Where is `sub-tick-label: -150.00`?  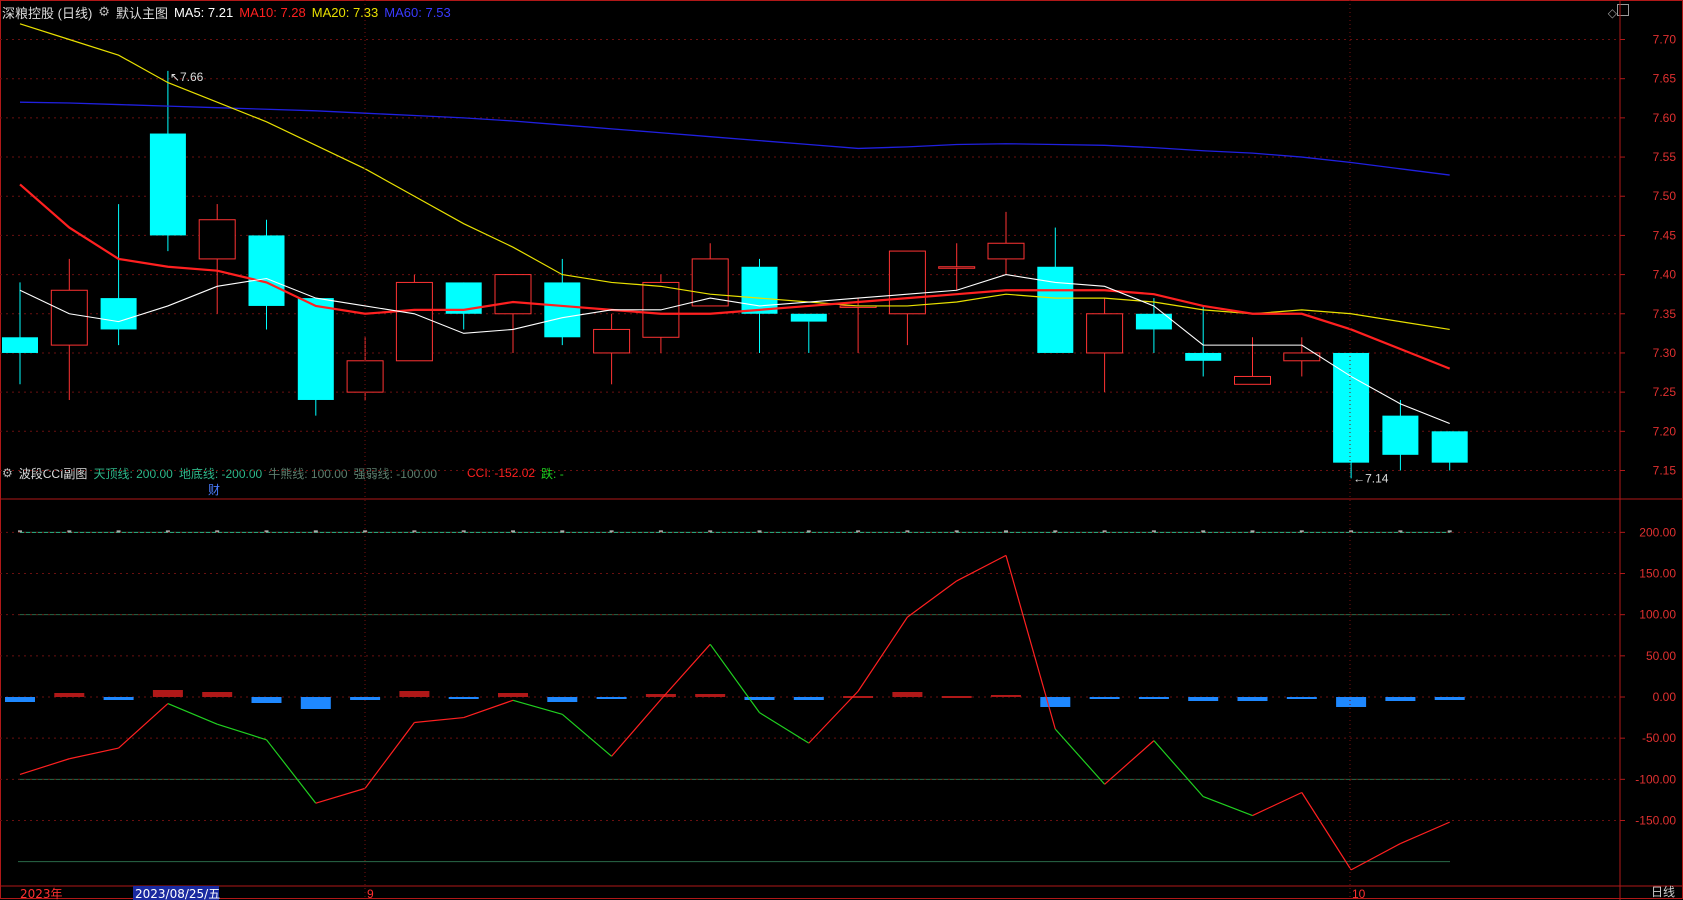
sub-tick-label: -150.00 is located at coordinates (1655, 820).